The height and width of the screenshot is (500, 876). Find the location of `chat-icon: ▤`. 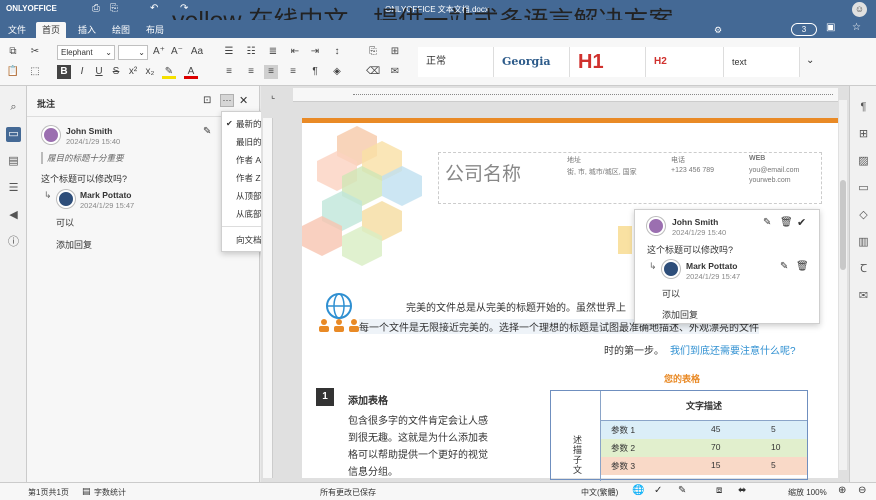

chat-icon: ▤ is located at coordinates (13, 161).